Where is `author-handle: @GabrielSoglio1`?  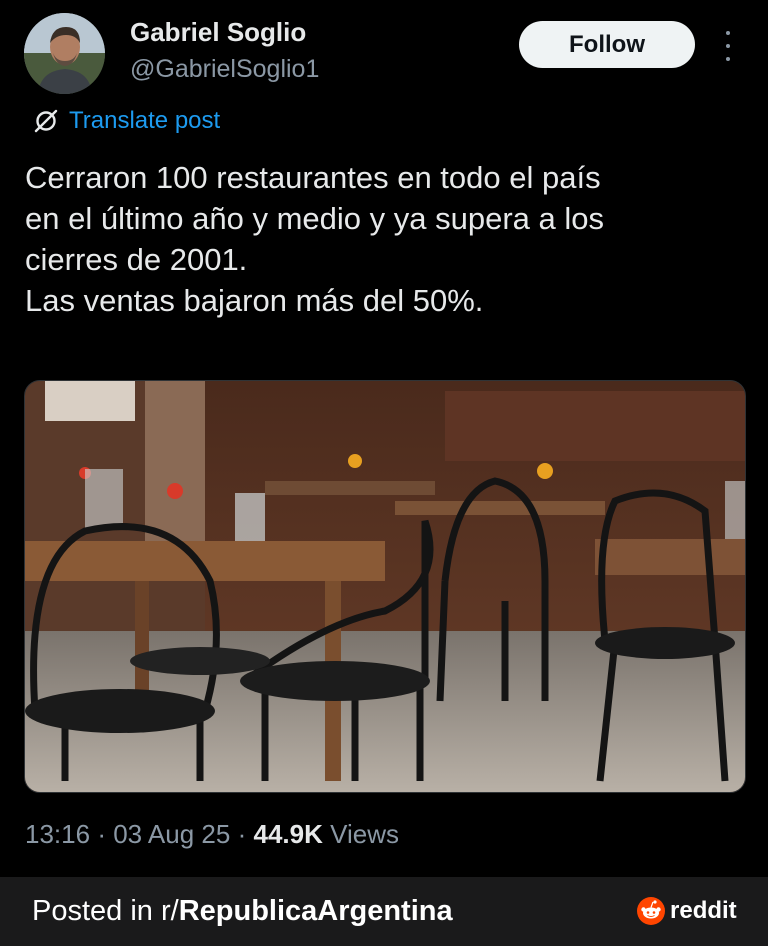
author-handle: @GabrielSoglio1 is located at coordinates (224, 69).